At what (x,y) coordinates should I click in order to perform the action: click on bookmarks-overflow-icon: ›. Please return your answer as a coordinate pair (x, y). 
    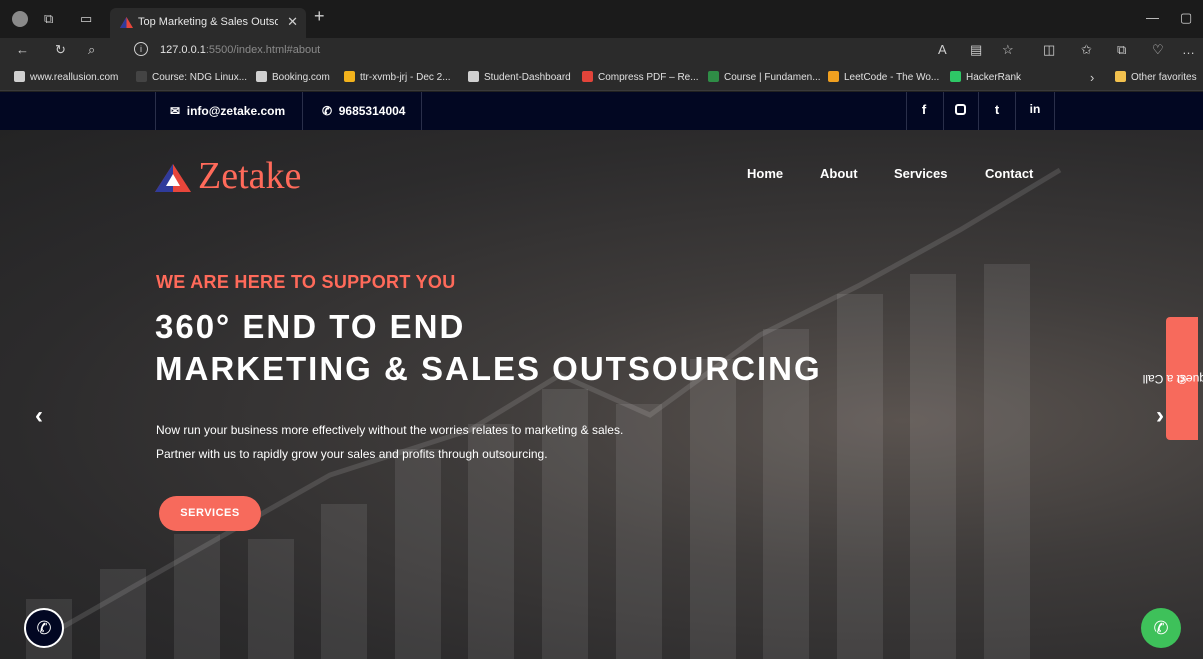
    Looking at the image, I should click on (1092, 78).